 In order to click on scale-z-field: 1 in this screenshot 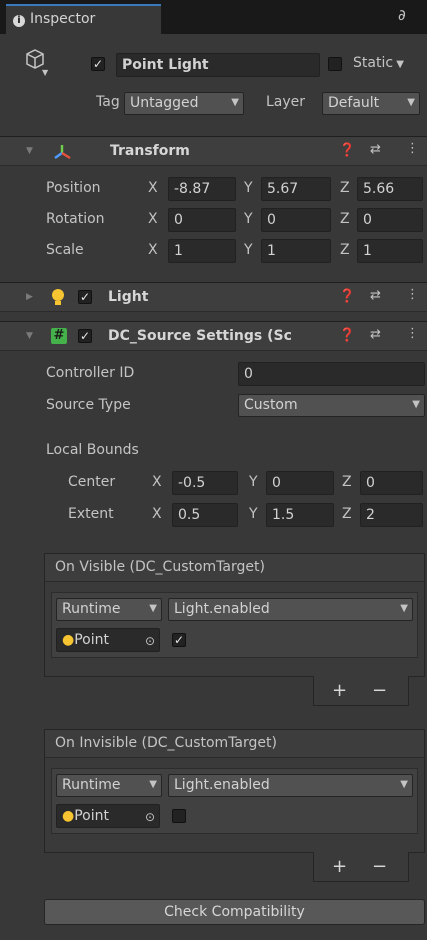, I will do `click(390, 251)`.